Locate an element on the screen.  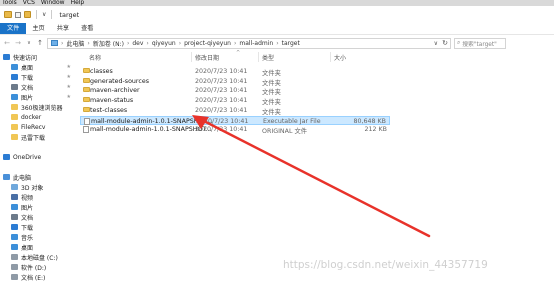
column-type: 类型 is located at coordinates (268, 57).